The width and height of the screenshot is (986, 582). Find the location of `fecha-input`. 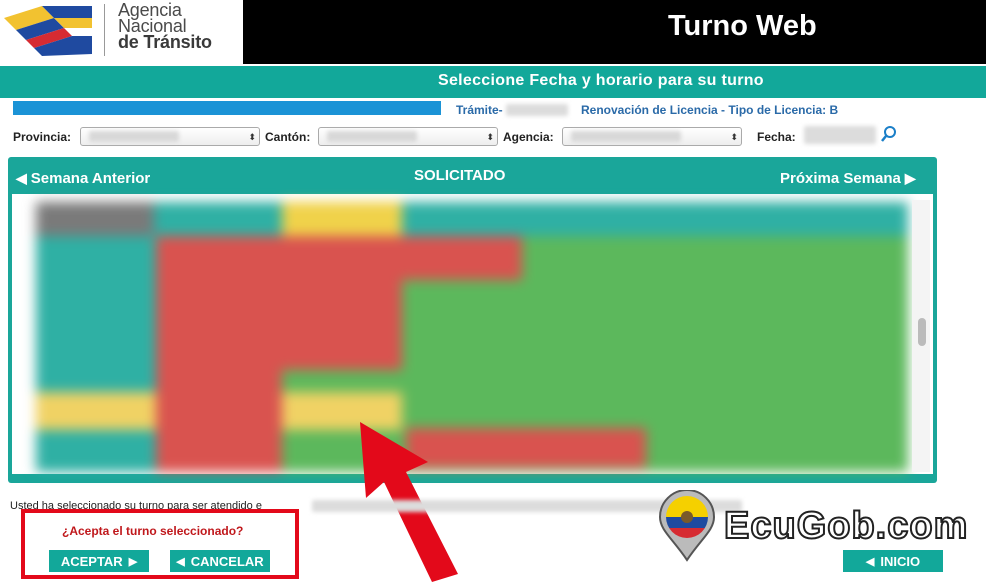

fecha-input is located at coordinates (840, 135).